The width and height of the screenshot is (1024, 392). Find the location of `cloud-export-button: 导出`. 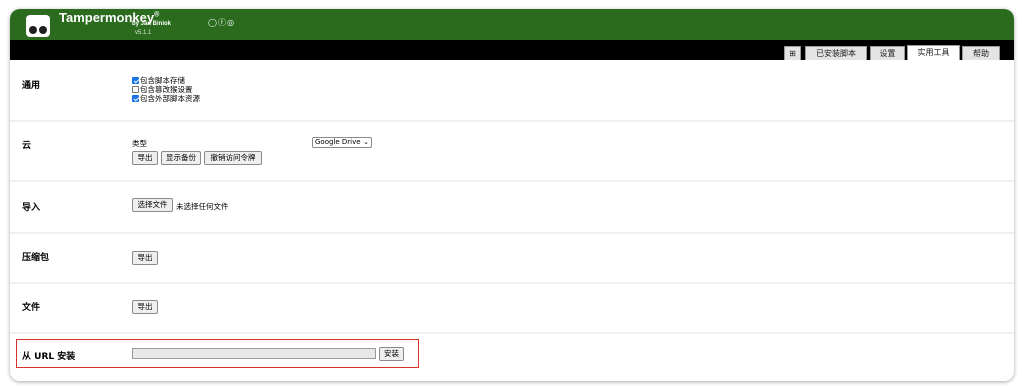

cloud-export-button: 导出 is located at coordinates (145, 158).